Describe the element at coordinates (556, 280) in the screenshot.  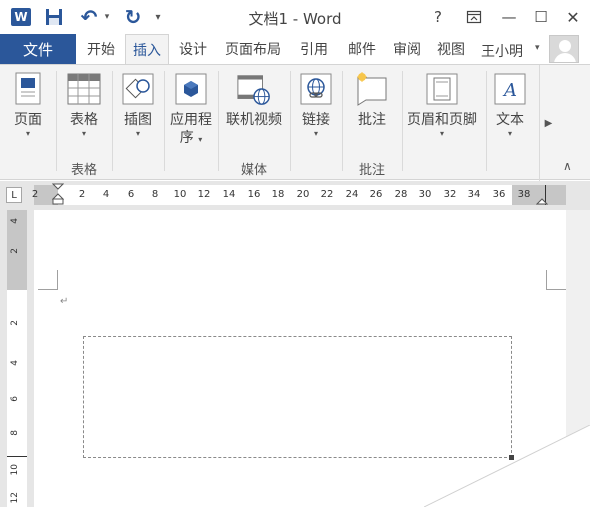
I see `crop-mark-top-right` at that location.